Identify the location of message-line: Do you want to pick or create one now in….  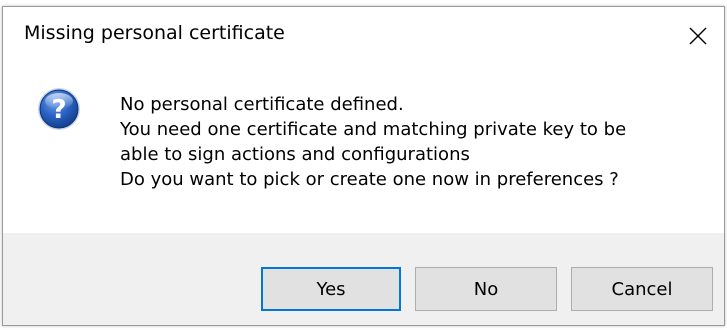
(369, 179).